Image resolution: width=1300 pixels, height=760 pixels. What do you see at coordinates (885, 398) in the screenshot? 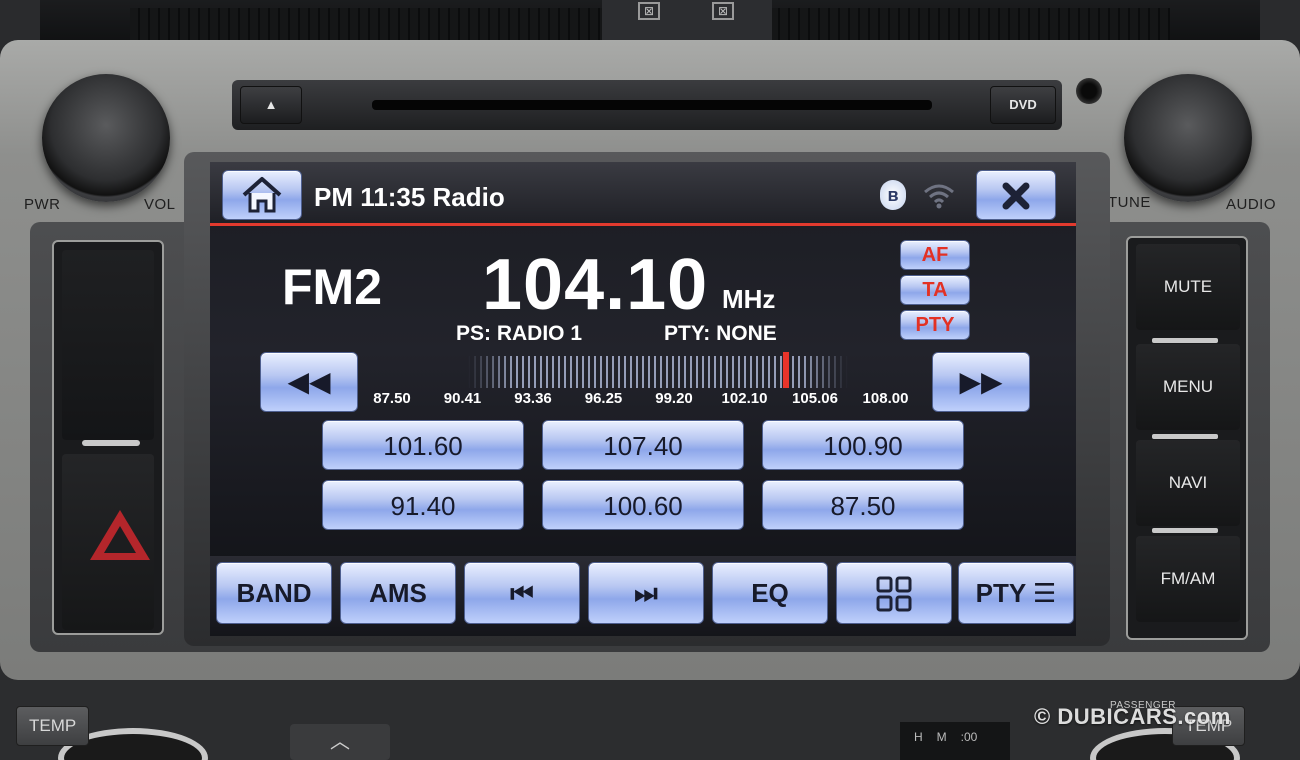
I see `scale-label: 108.00` at bounding box center [885, 398].